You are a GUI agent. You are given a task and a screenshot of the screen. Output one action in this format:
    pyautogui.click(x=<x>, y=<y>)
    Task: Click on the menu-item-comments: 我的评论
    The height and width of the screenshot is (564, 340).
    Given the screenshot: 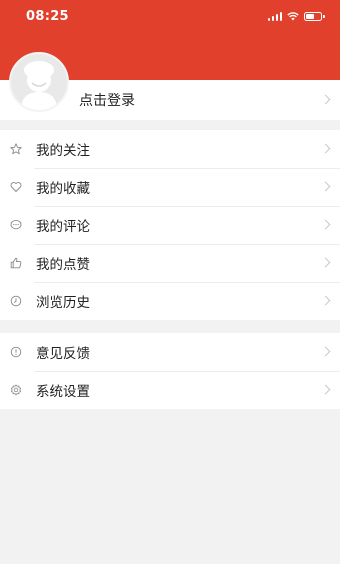 What is the action you would take?
    pyautogui.click(x=170, y=225)
    